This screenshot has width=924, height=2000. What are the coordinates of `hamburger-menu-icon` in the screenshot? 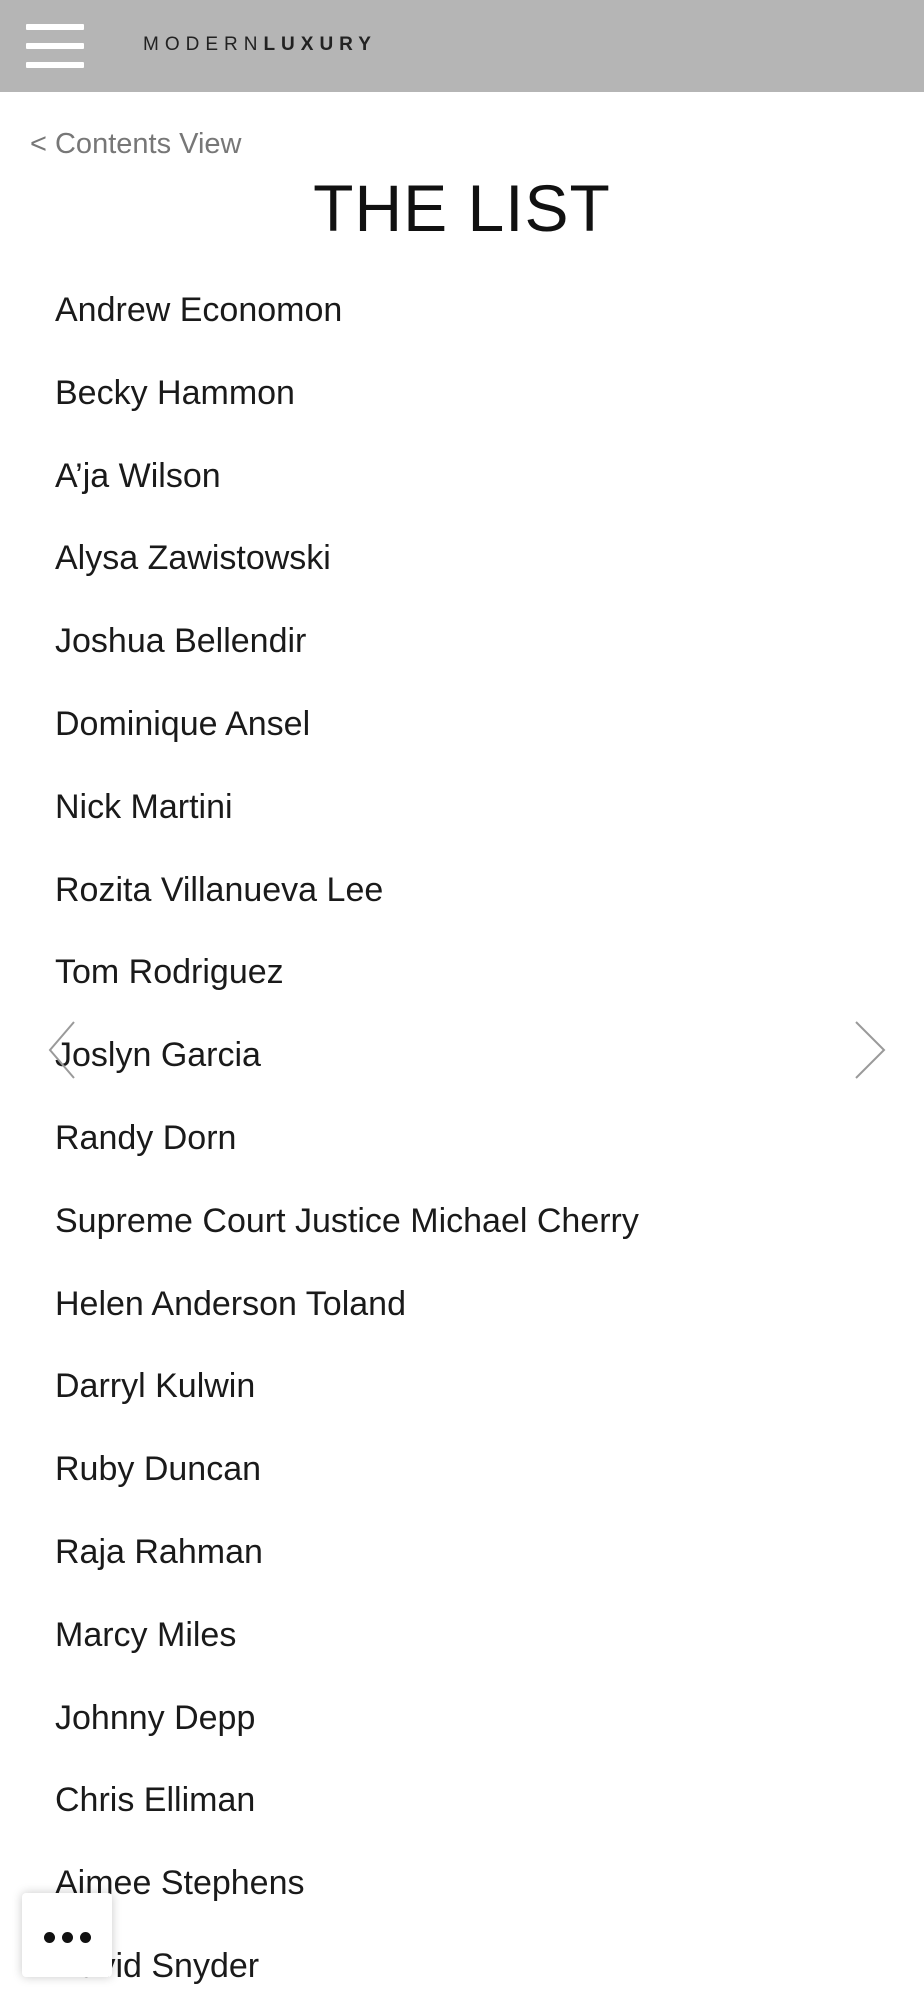 It's located at (55, 47).